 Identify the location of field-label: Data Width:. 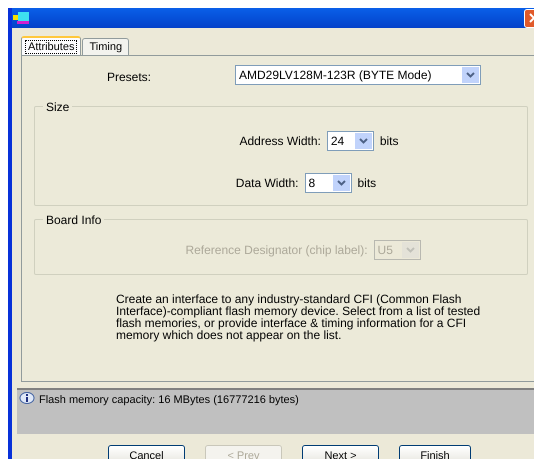
(267, 183).